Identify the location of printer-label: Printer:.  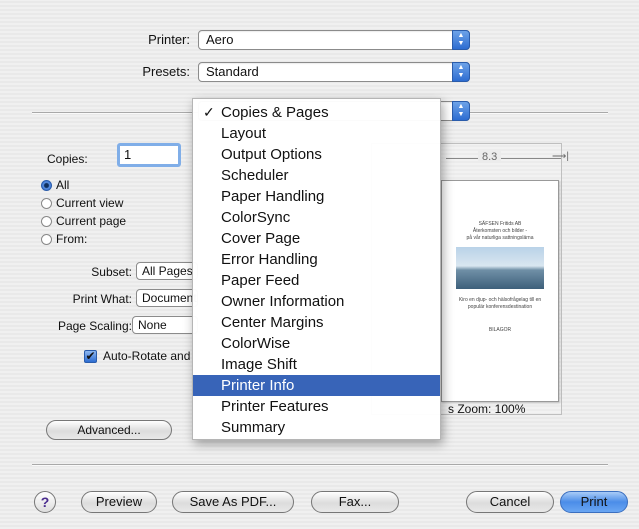
(169, 39).